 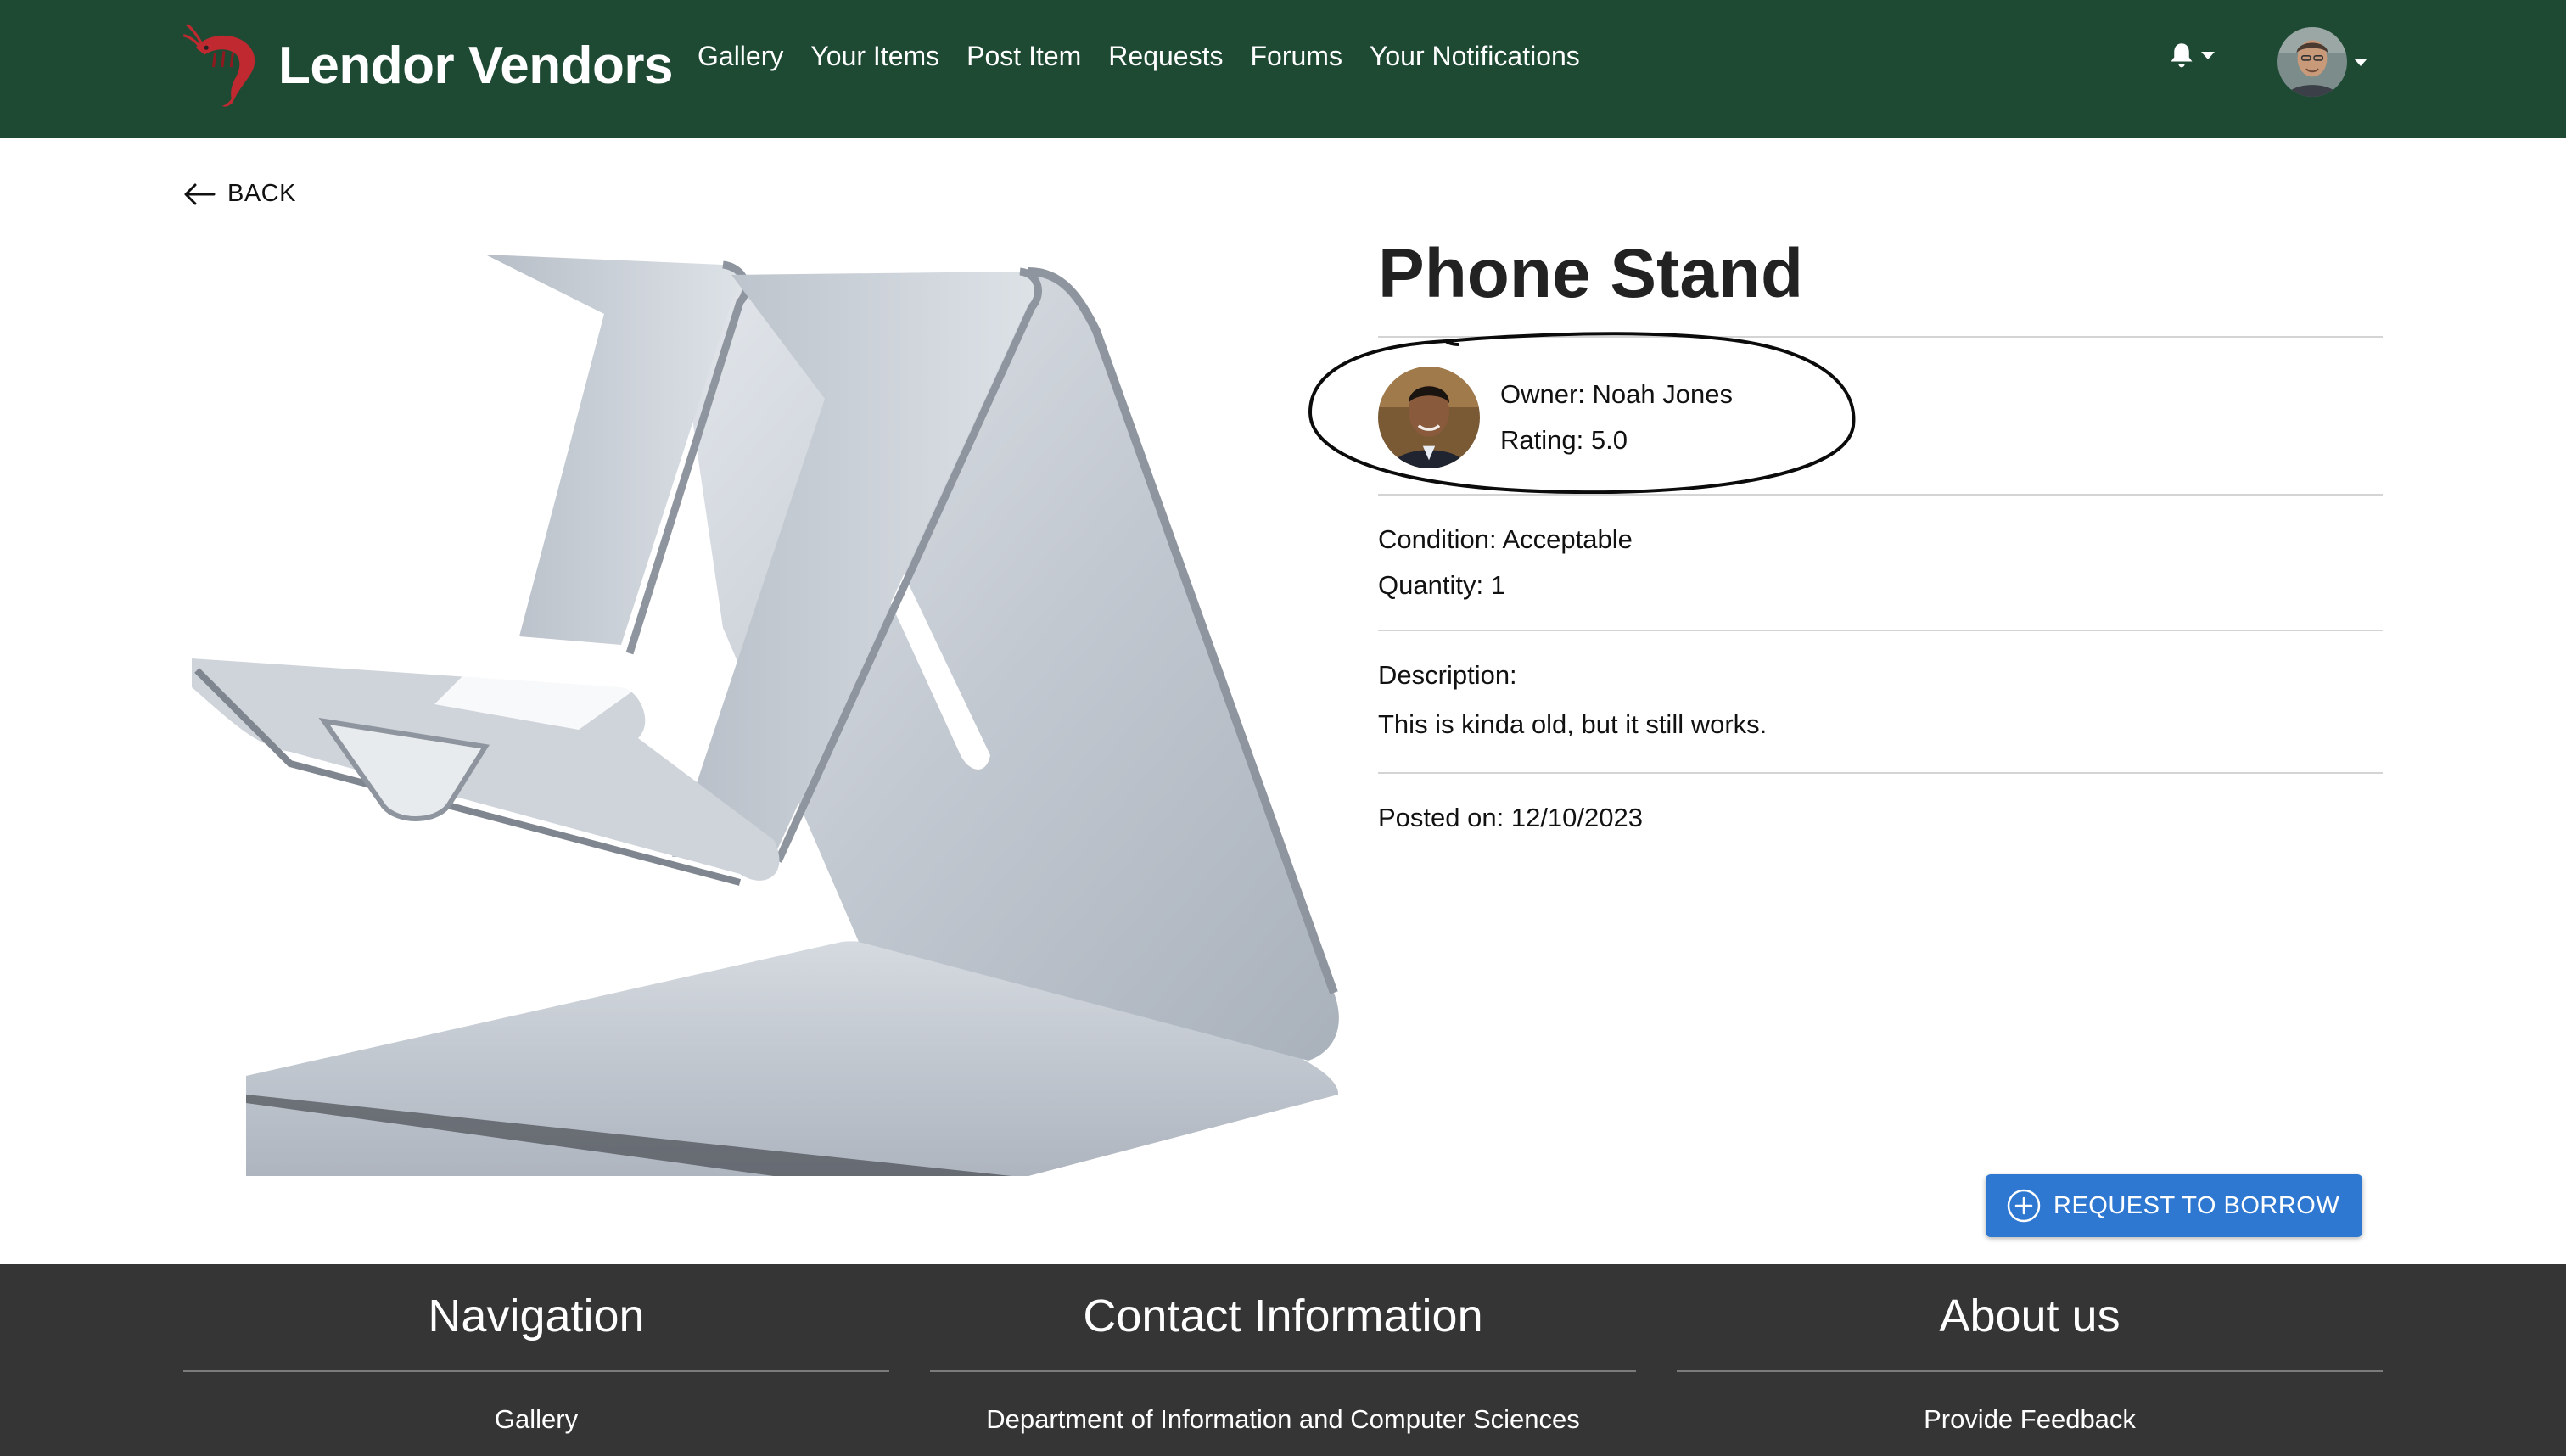 I want to click on user-menu-dropdown, so click(x=2322, y=62).